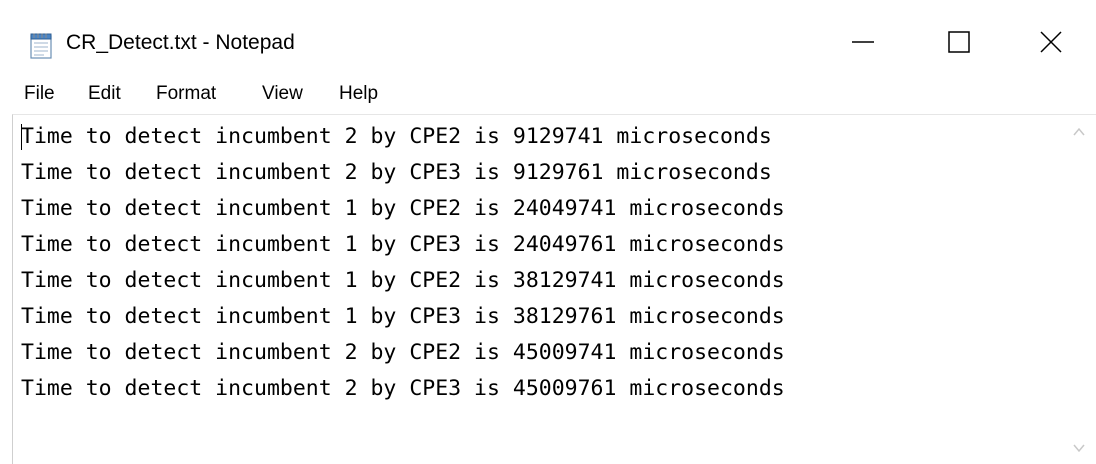  What do you see at coordinates (1079, 132) in the screenshot?
I see `scroll-up-arrow-icon` at bounding box center [1079, 132].